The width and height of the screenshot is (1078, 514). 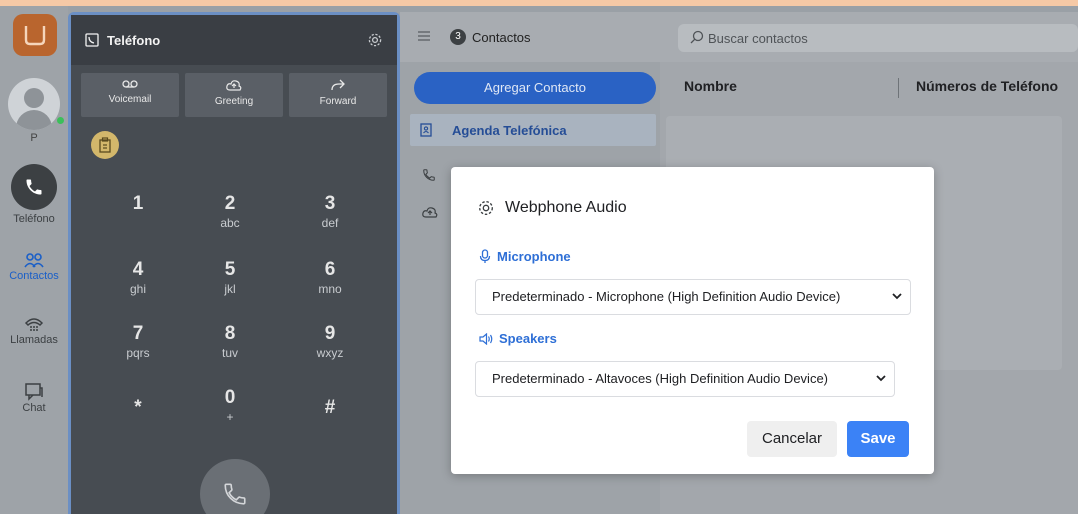 I want to click on clipboard-button, so click(x=105, y=145).